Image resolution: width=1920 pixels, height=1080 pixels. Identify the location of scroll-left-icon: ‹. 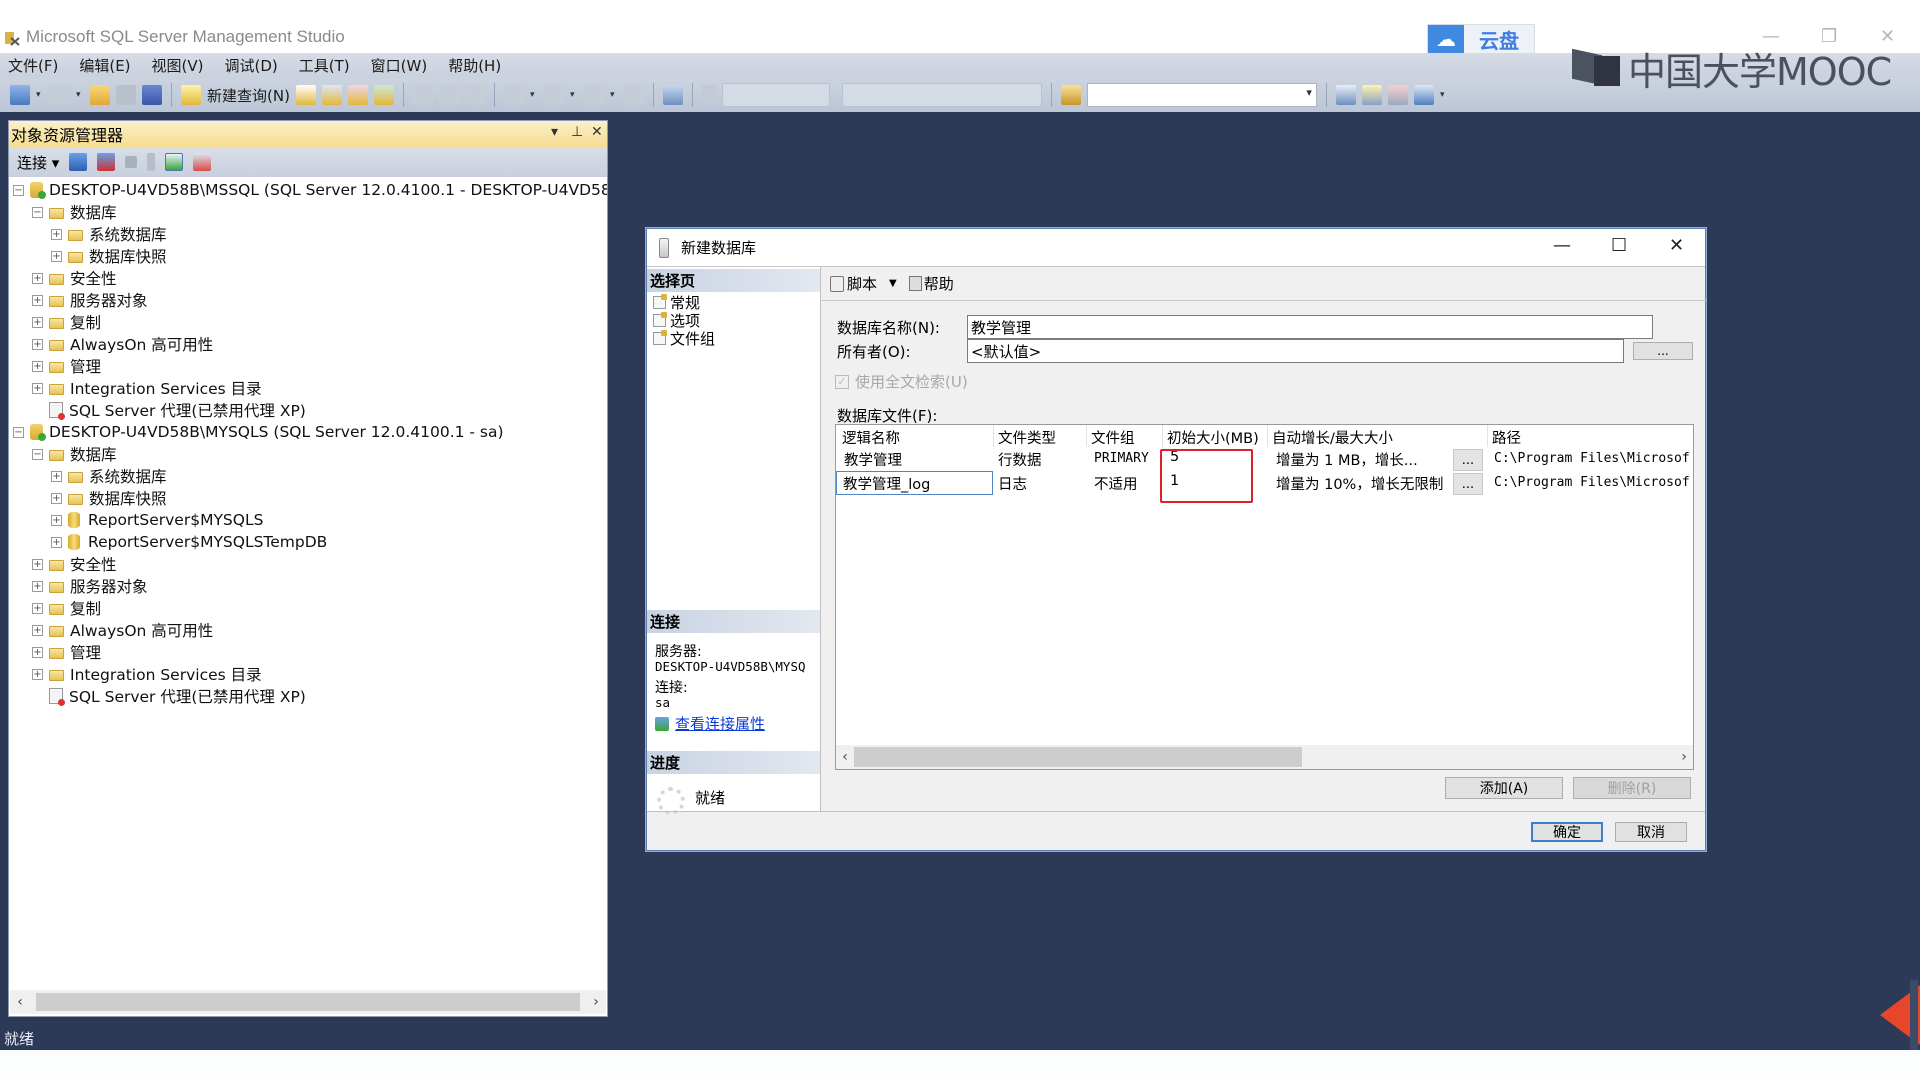
(845, 757).